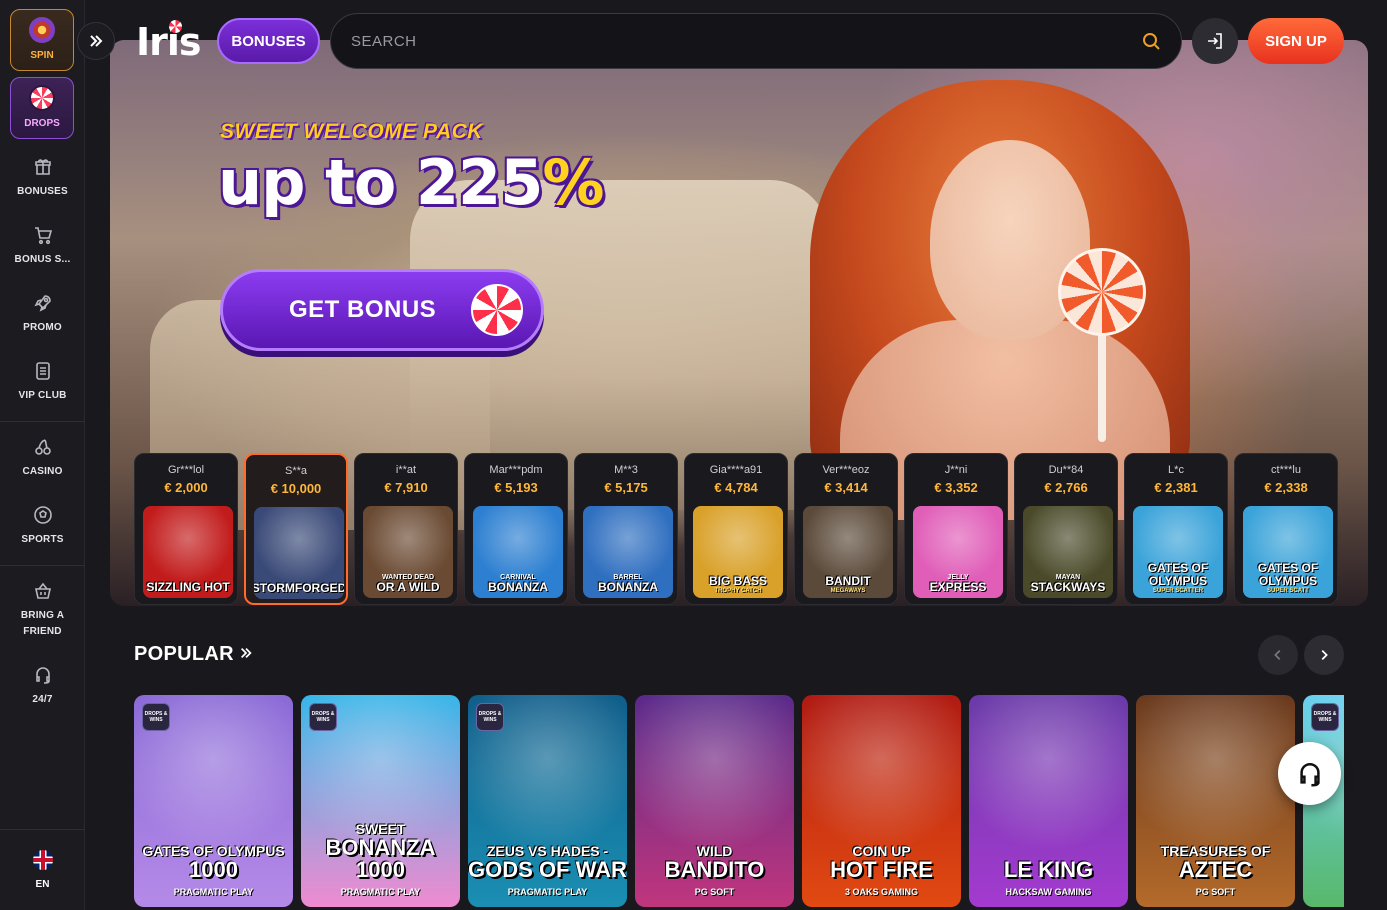 The height and width of the screenshot is (910, 1387). I want to click on language-label: EN, so click(42, 884).